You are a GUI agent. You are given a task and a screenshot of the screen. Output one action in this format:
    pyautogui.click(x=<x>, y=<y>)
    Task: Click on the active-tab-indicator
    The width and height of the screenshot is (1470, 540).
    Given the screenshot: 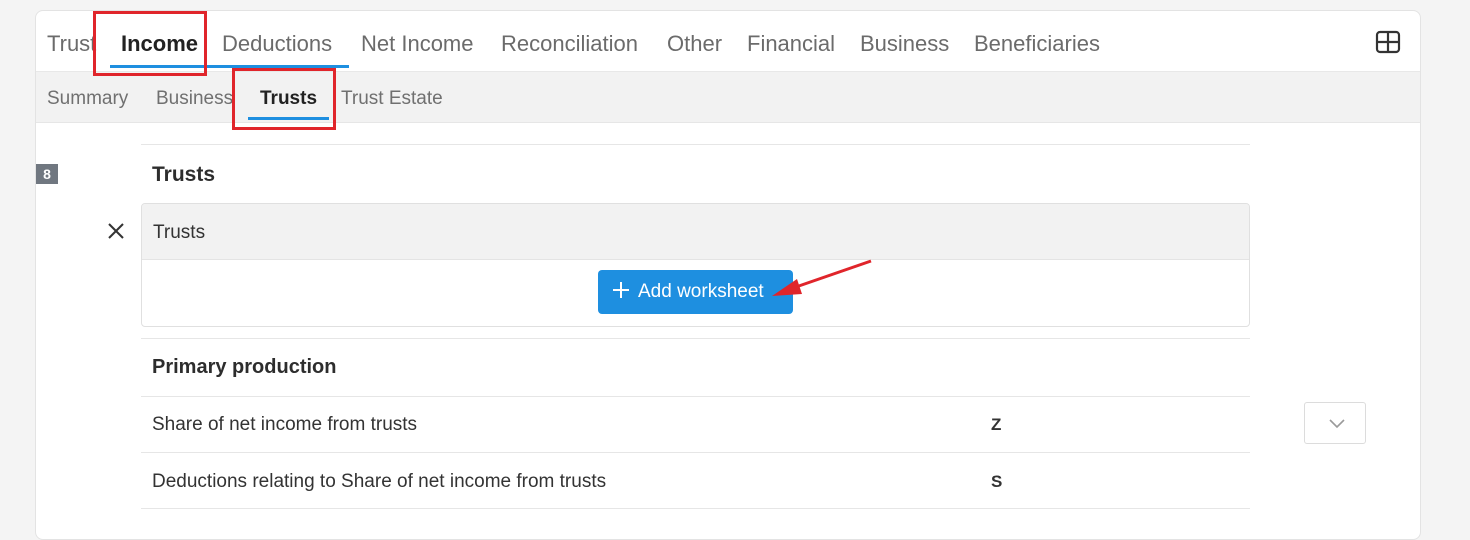 What is the action you would take?
    pyautogui.click(x=229, y=66)
    